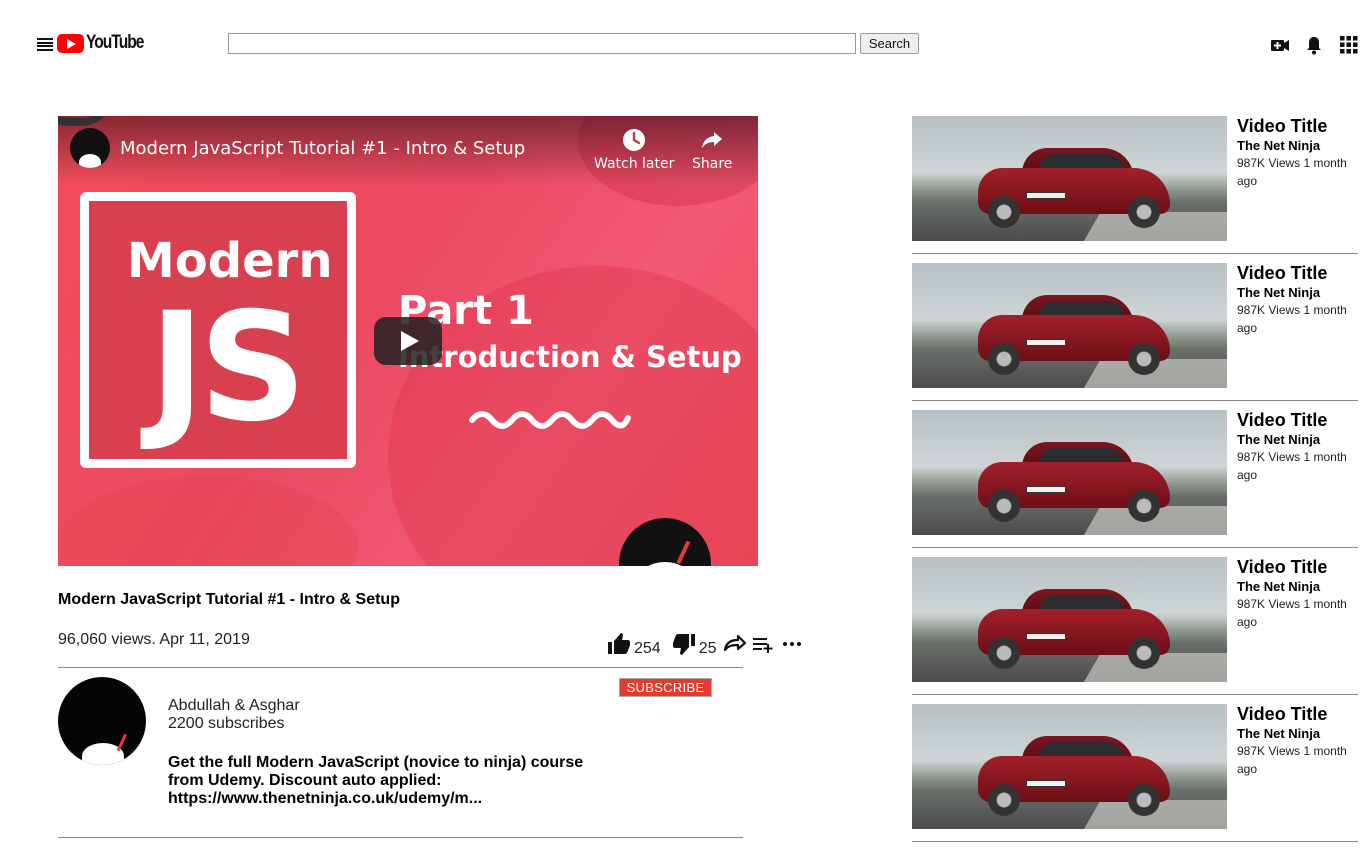 Image resolution: width=1366 pixels, height=859 pixels. What do you see at coordinates (550, 420) in the screenshot?
I see `squiggle-decoration` at bounding box center [550, 420].